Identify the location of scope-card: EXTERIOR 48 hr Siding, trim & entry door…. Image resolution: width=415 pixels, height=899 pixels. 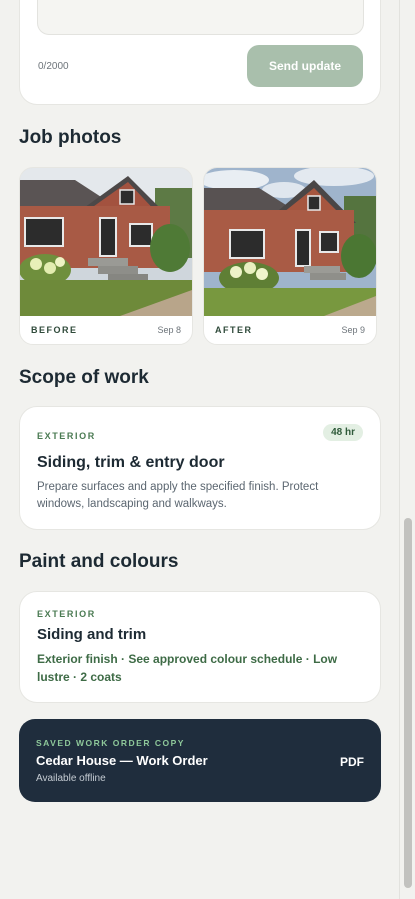
(200, 468).